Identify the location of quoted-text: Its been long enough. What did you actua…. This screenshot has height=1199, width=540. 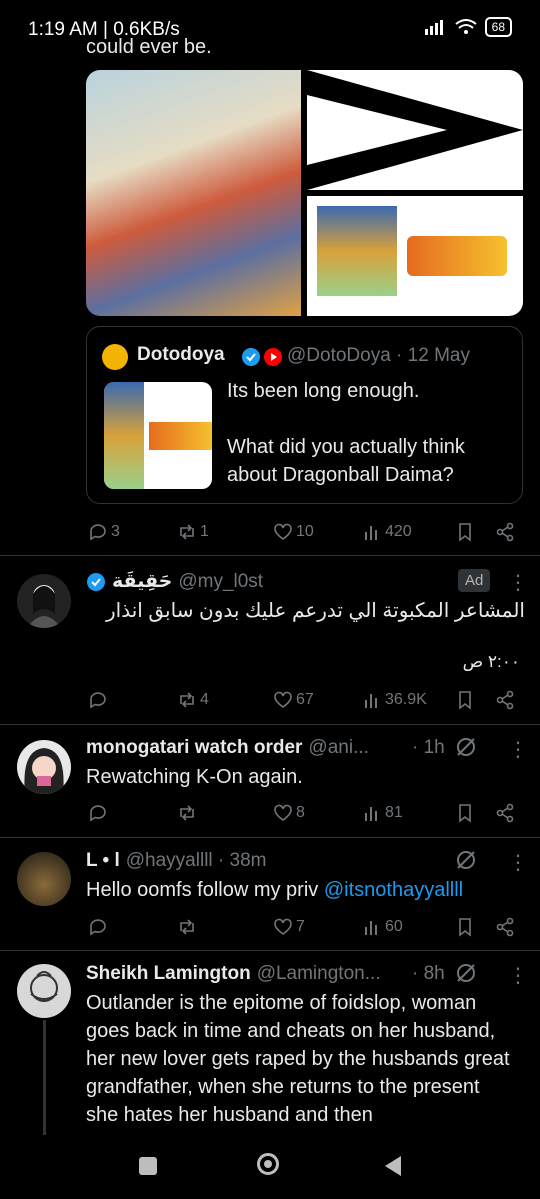
(346, 433).